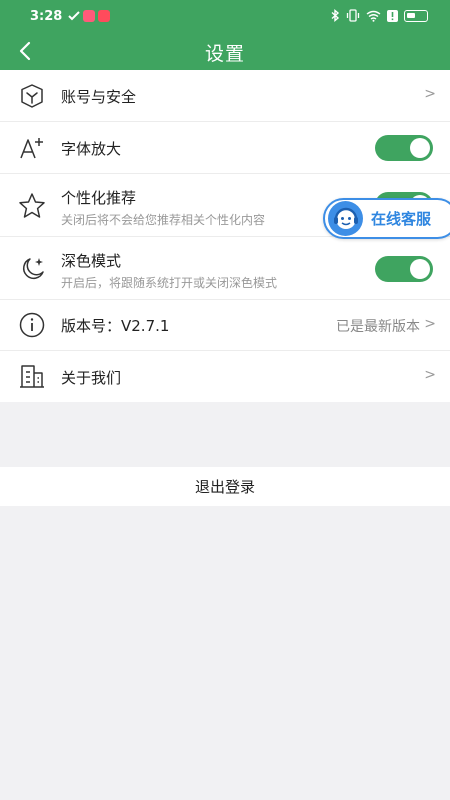 The image size is (450, 800). Describe the element at coordinates (46, 16) in the screenshot. I see `status-time: 3:28` at that location.